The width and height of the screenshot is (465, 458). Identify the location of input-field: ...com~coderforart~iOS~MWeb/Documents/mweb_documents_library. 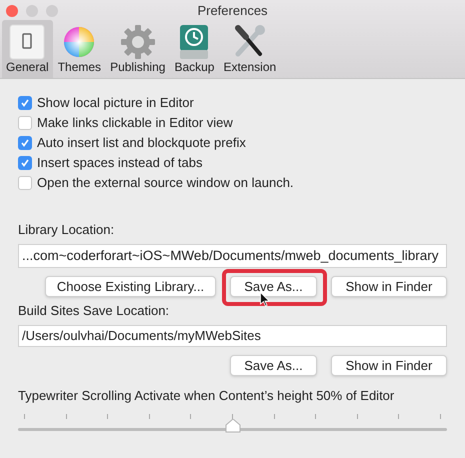
(232, 256).